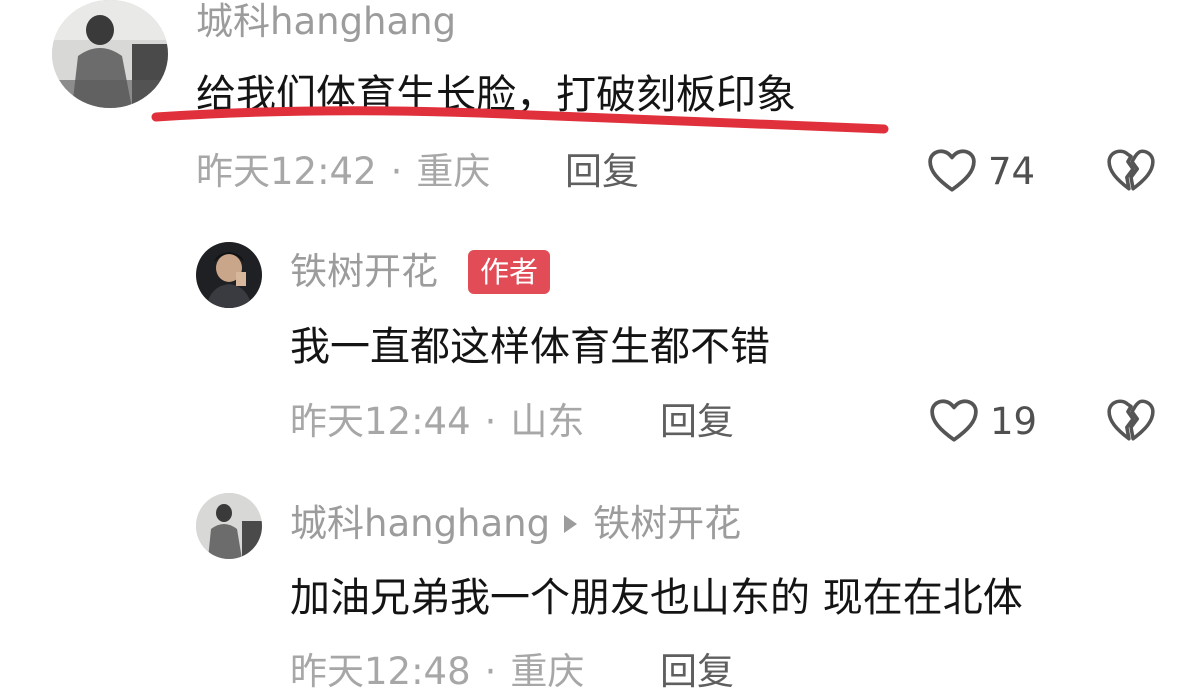  Describe the element at coordinates (380, 671) in the screenshot. I see `comment-time: 昨天12:48` at that location.